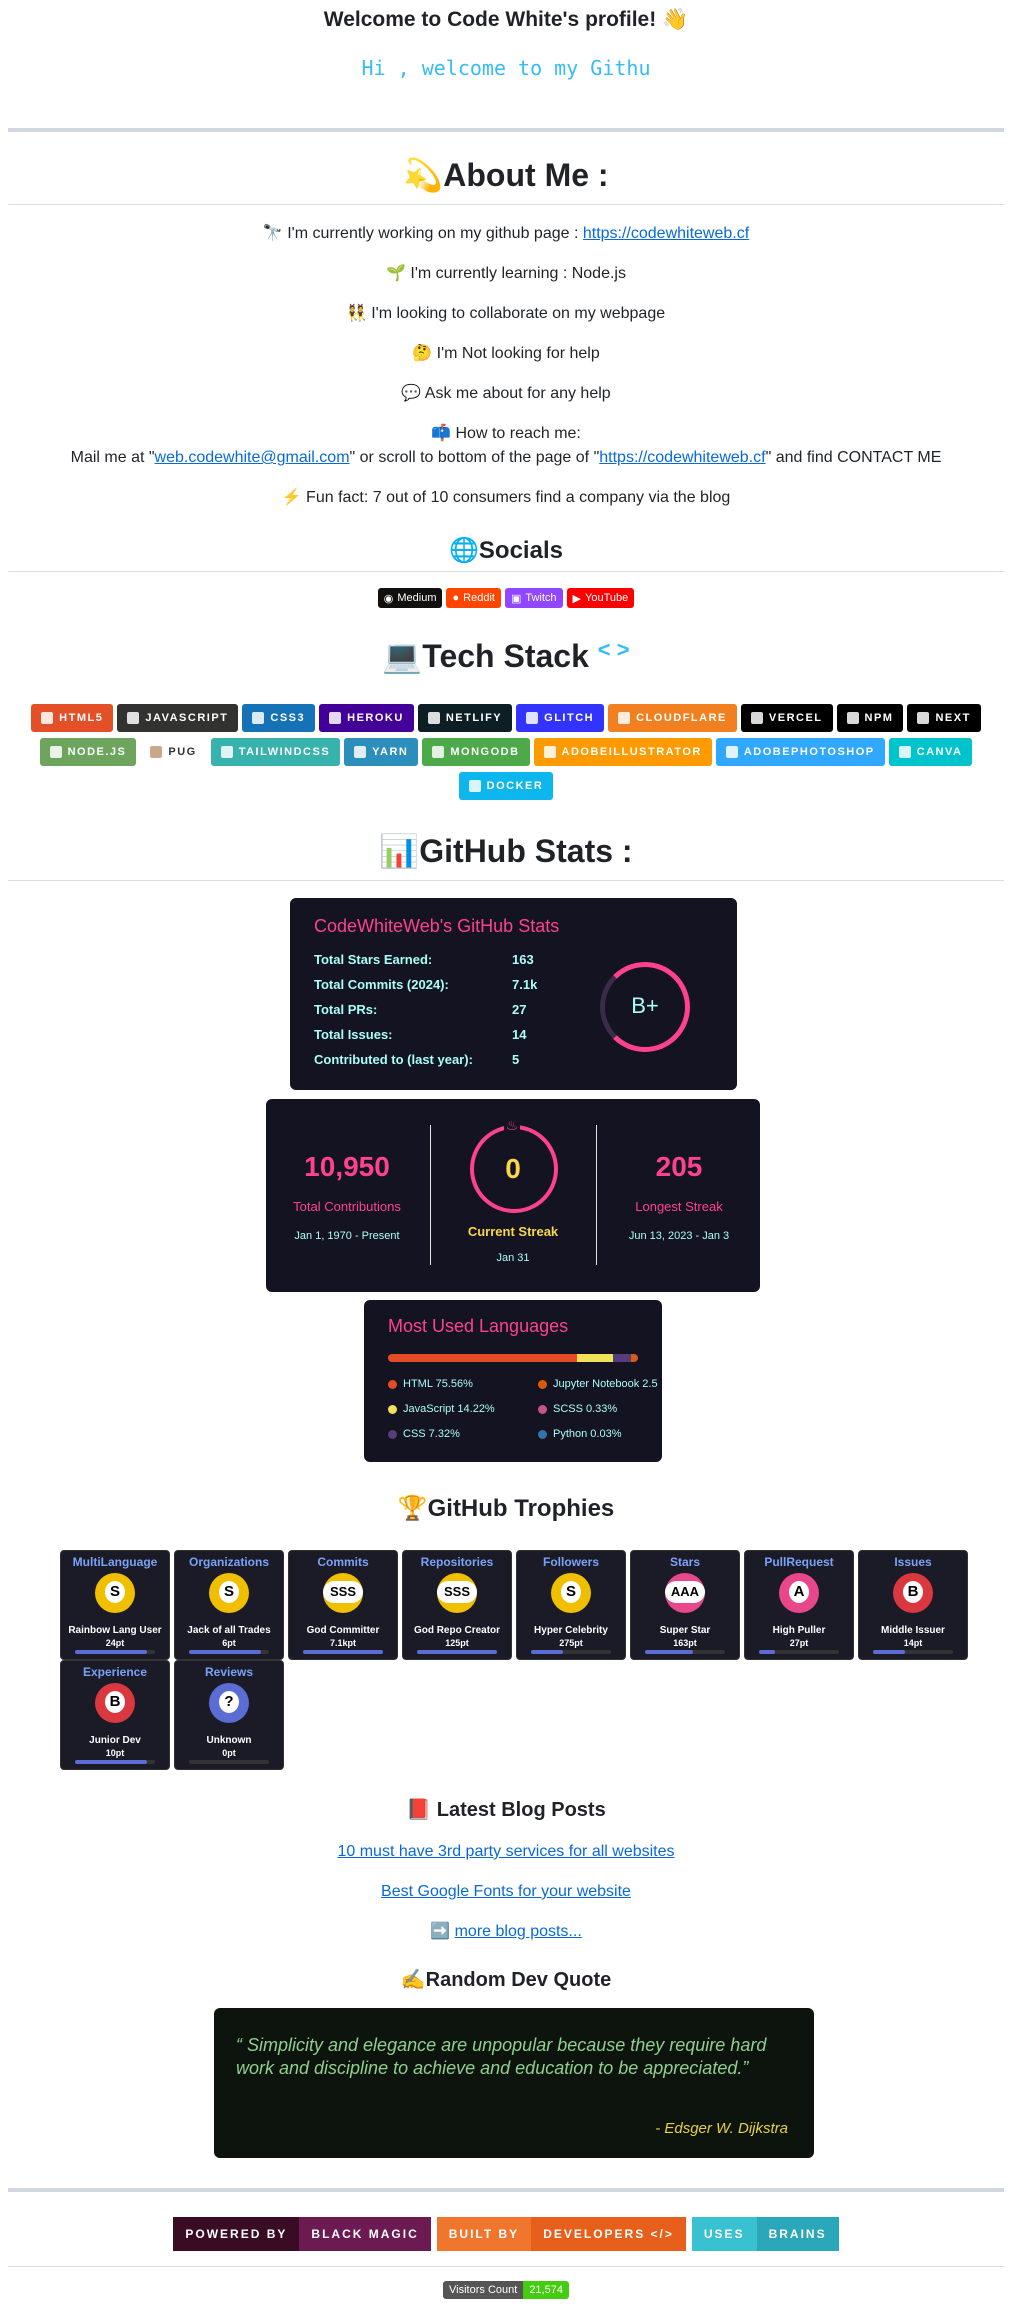 This screenshot has height=2317, width=1012. What do you see at coordinates (485, 656) in the screenshot?
I see `tech-title-text: 💻Tech Stack` at bounding box center [485, 656].